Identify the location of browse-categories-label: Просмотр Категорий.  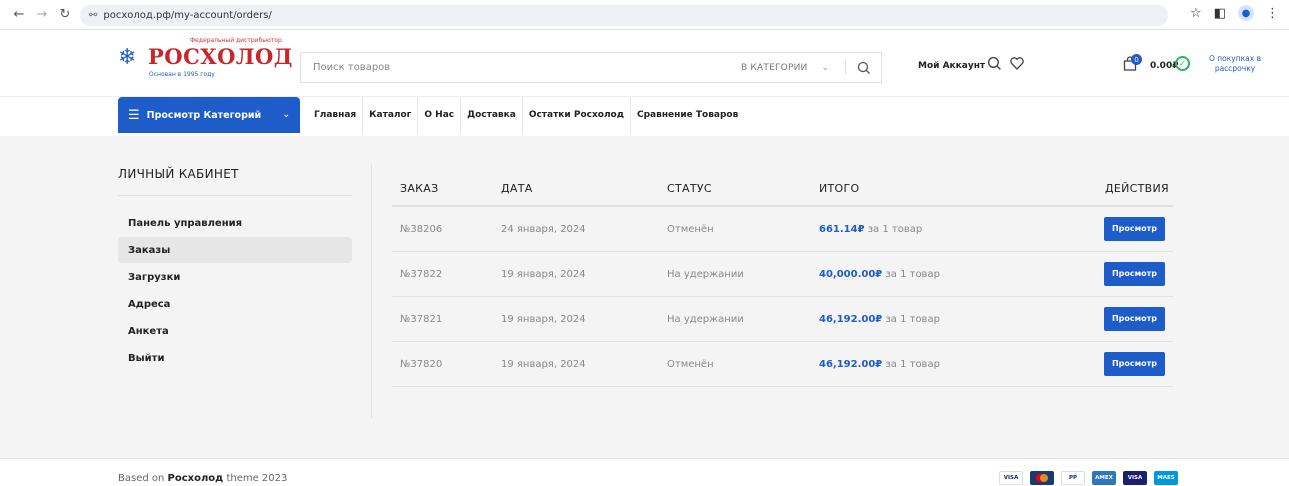
(204, 115).